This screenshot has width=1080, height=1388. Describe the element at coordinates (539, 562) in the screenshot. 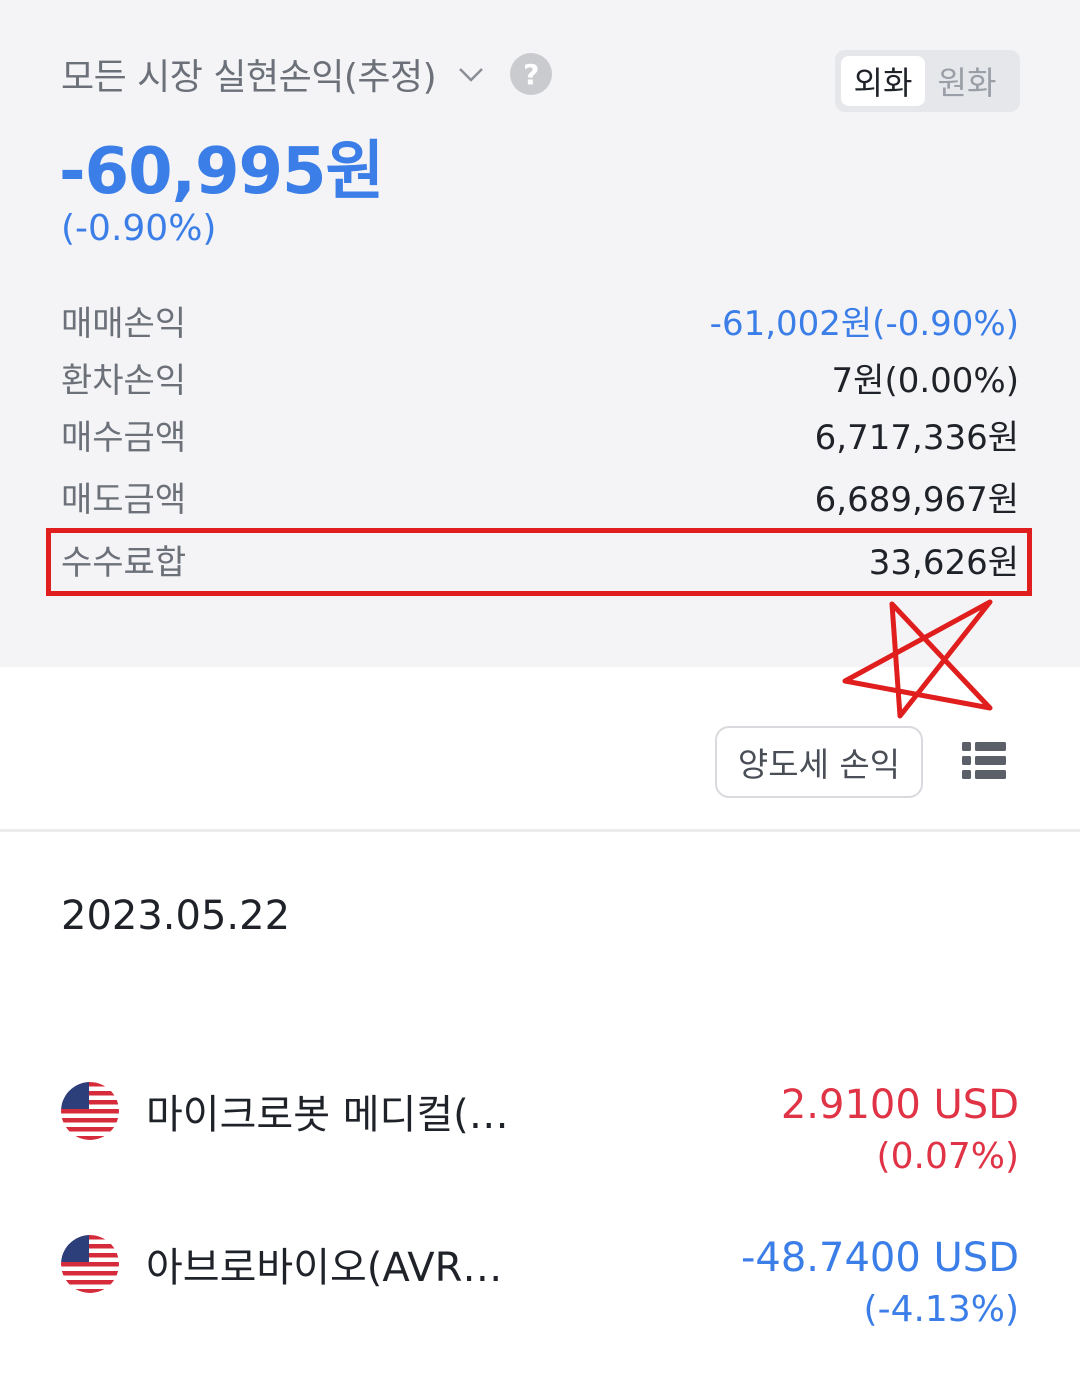

I see `fee-highlight-annotation` at that location.